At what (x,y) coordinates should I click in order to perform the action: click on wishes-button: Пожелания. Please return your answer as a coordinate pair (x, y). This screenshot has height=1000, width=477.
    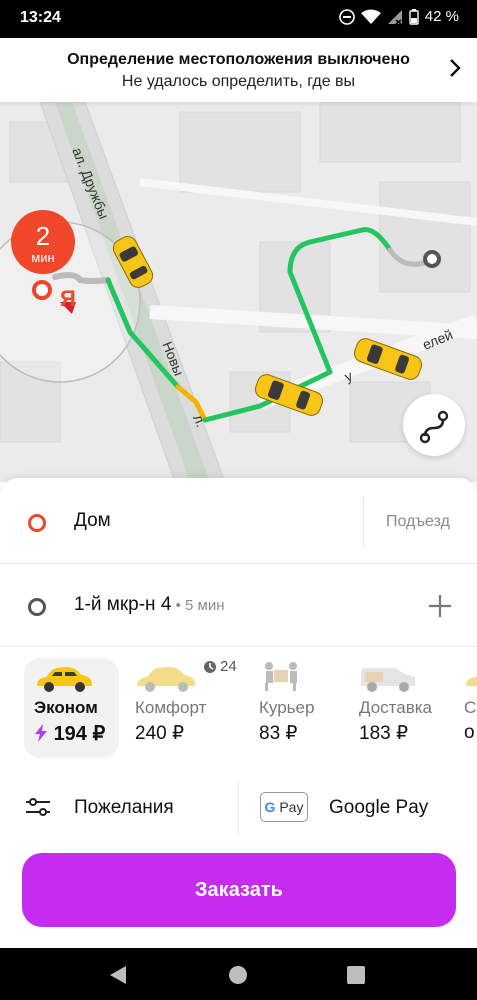
    Looking at the image, I should click on (119, 807).